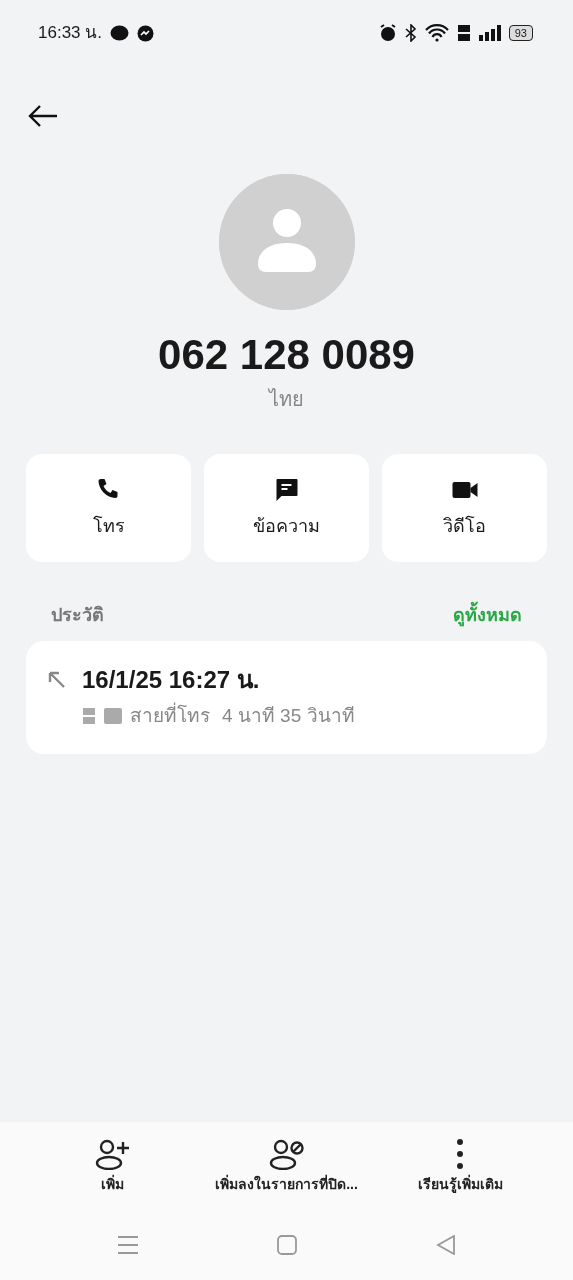 The image size is (573, 1280). I want to click on toolbar-button: เรียนรู้เพิ่มเติม, so click(460, 1166).